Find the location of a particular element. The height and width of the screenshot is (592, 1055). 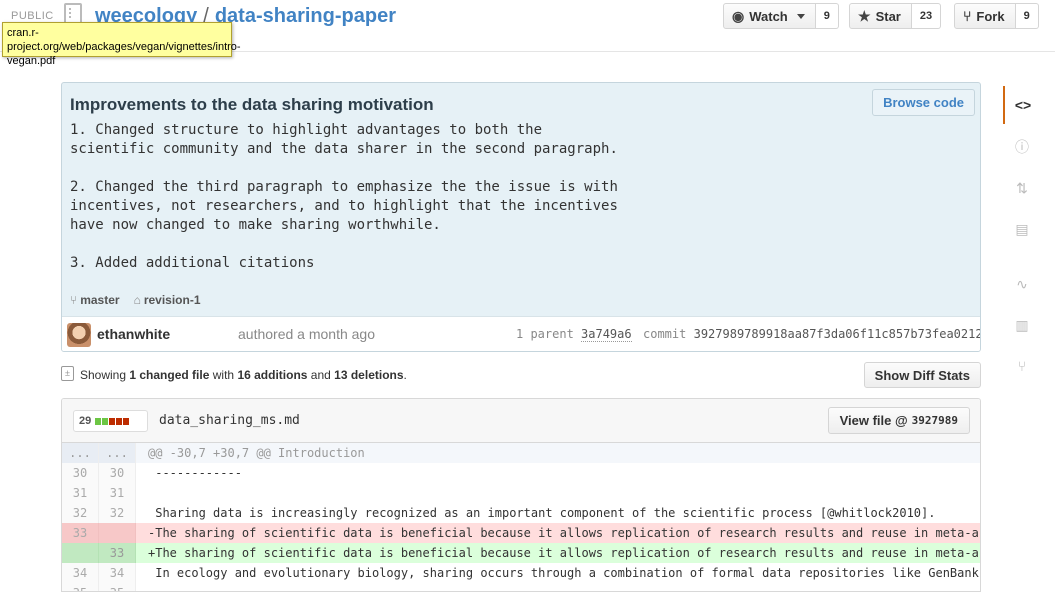

sidebar-item-code: <> is located at coordinates (1022, 105).